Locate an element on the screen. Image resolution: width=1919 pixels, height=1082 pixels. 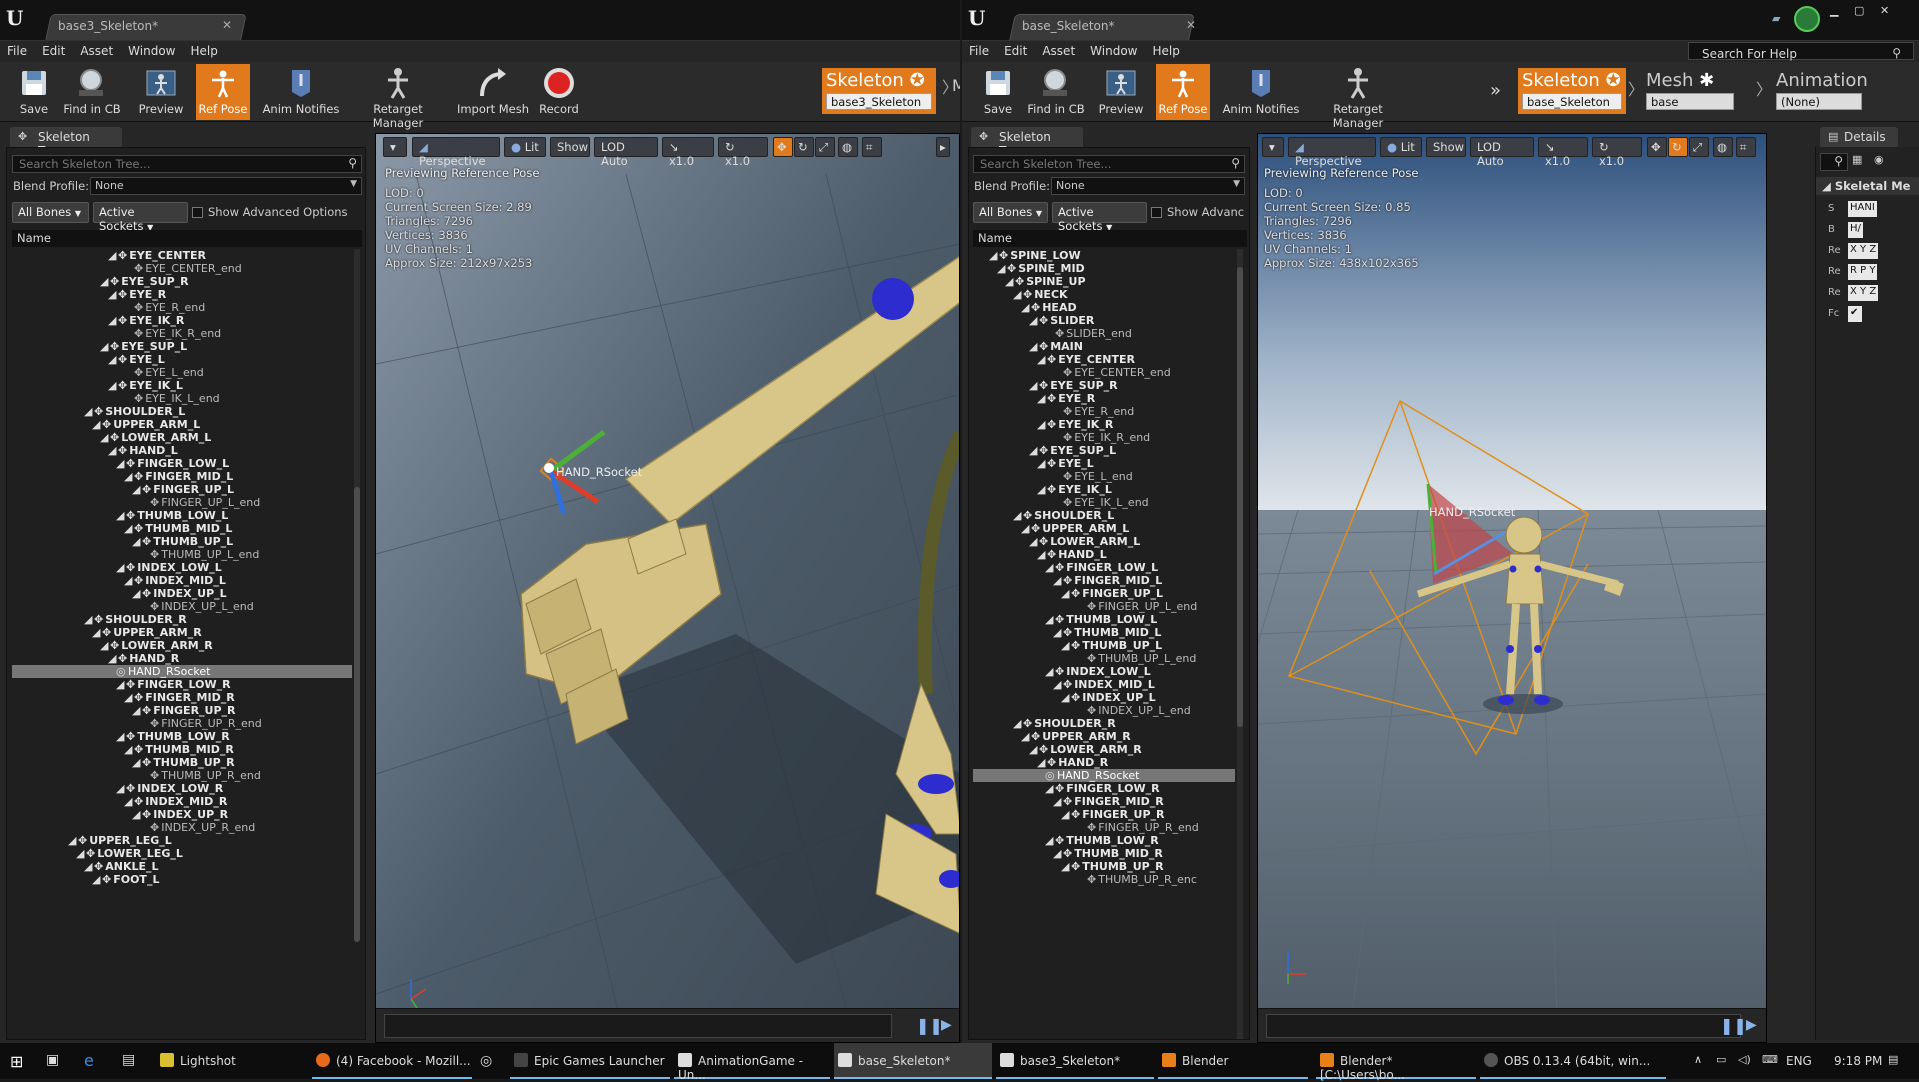
tree-row: ◢ ✥ ANKLE_L is located at coordinates (182, 866).